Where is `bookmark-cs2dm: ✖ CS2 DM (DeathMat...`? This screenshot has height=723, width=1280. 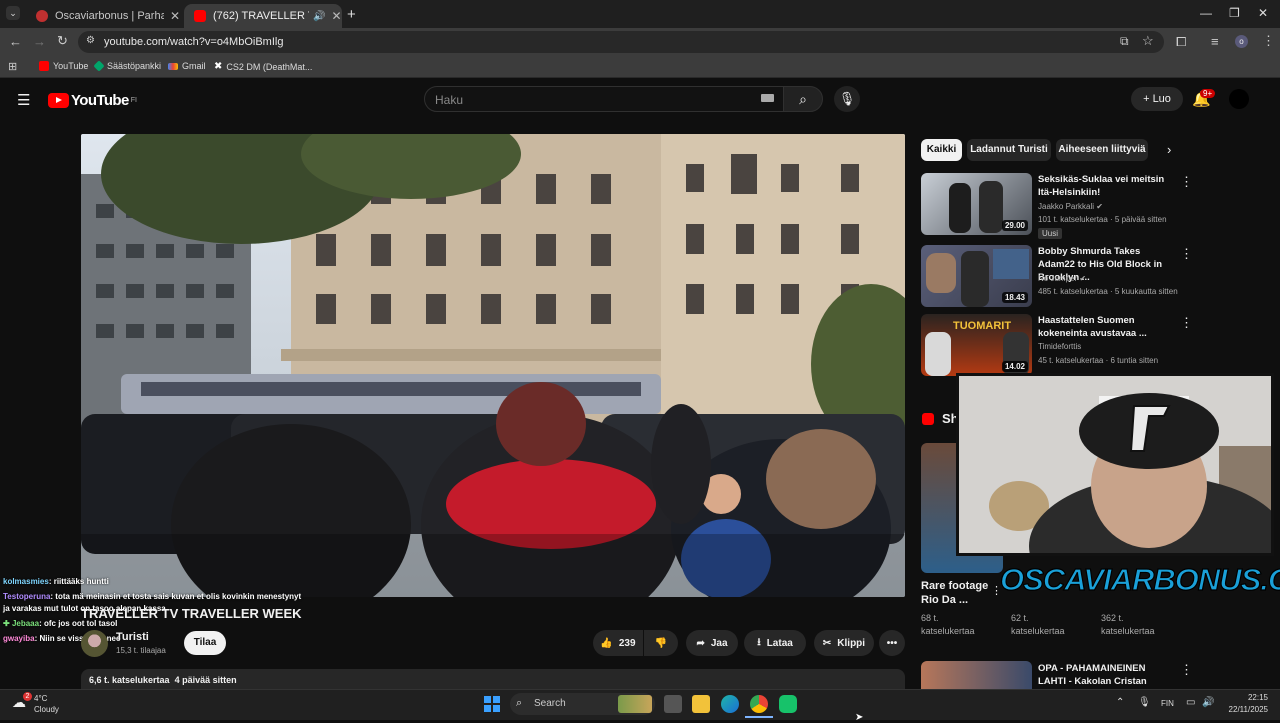
bookmark-cs2dm: ✖ CS2 DM (DeathMat... is located at coordinates (263, 66).